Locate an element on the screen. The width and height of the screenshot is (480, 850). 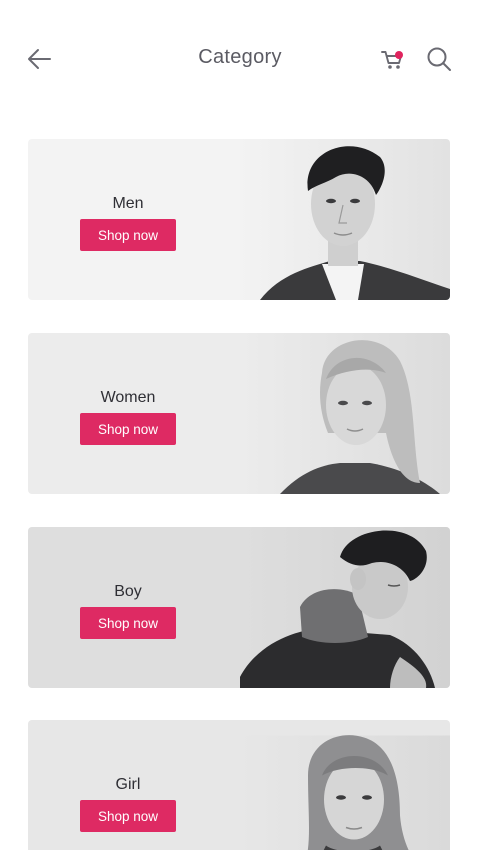
search-icon is located at coordinates (439, 59).